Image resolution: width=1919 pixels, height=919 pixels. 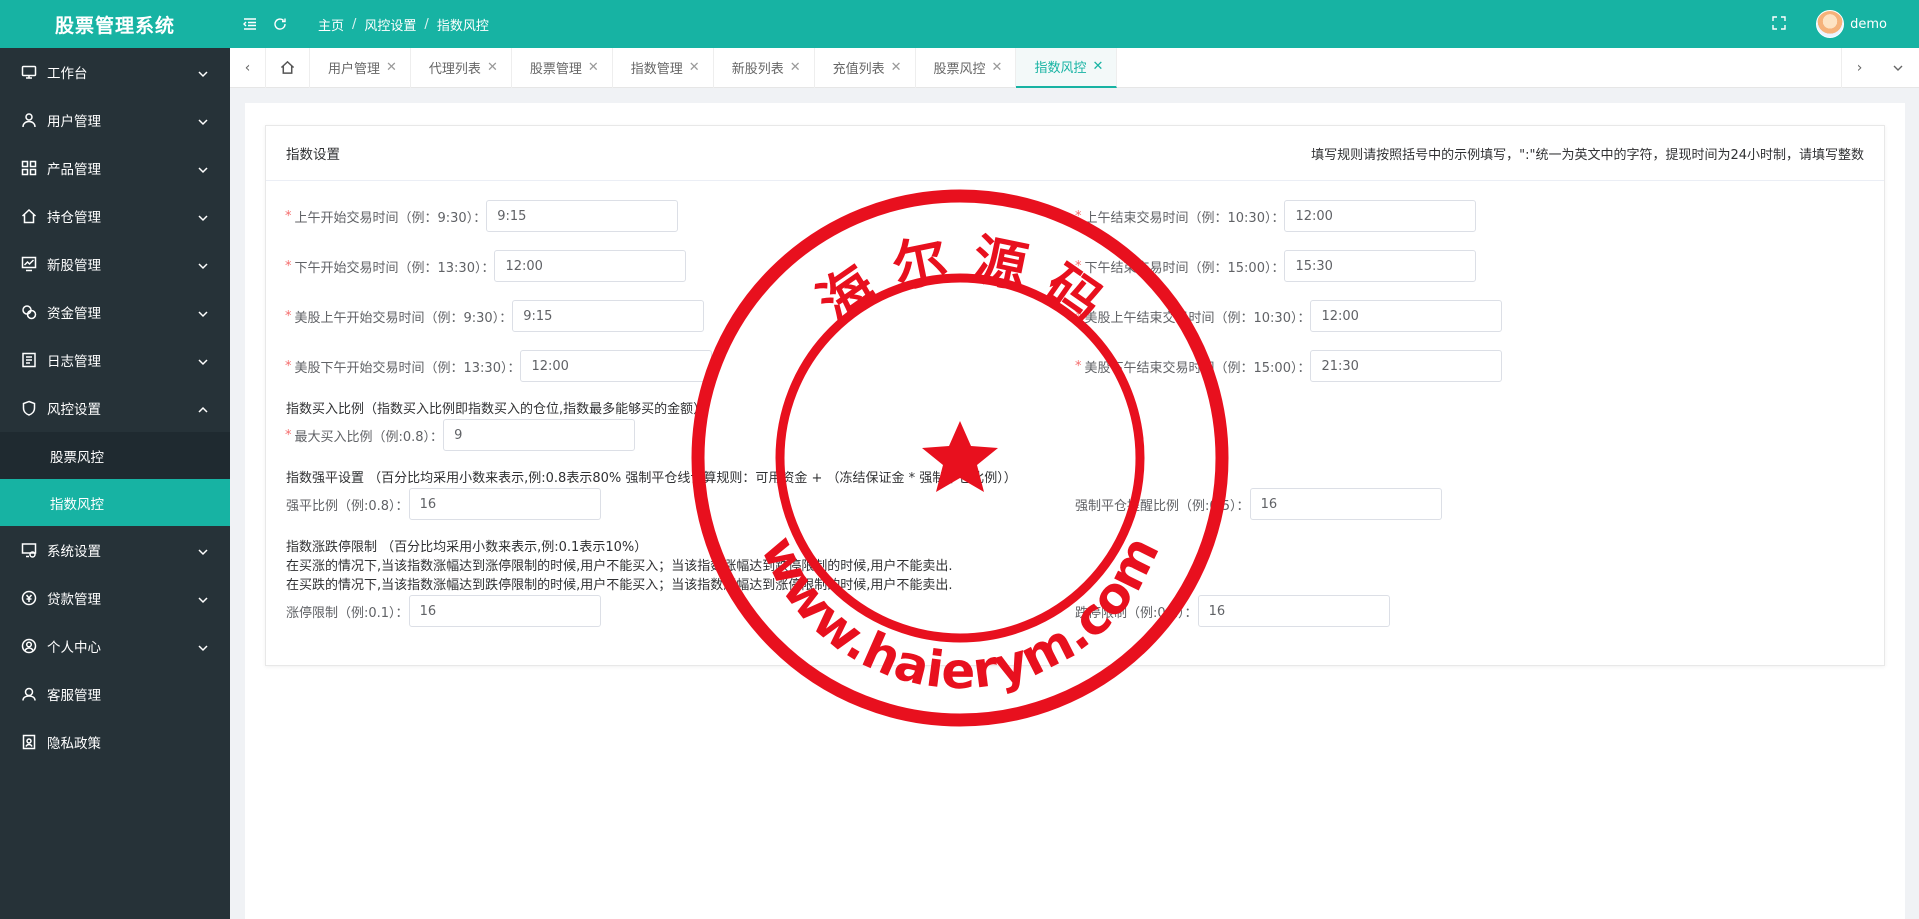 What do you see at coordinates (959, 24) in the screenshot?
I see `top-bar: 股票管理系统 主页 / 风控设置 / 指数风控 demo` at bounding box center [959, 24].